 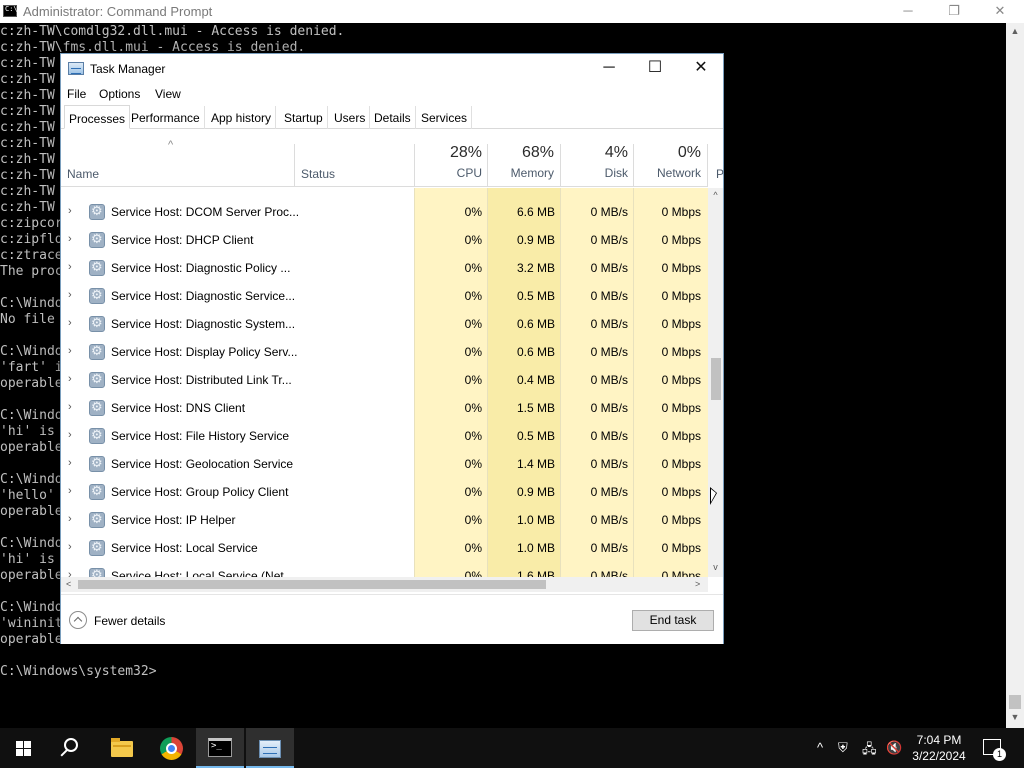 I want to click on command-prompt-taskbar-button, so click(x=220, y=748).